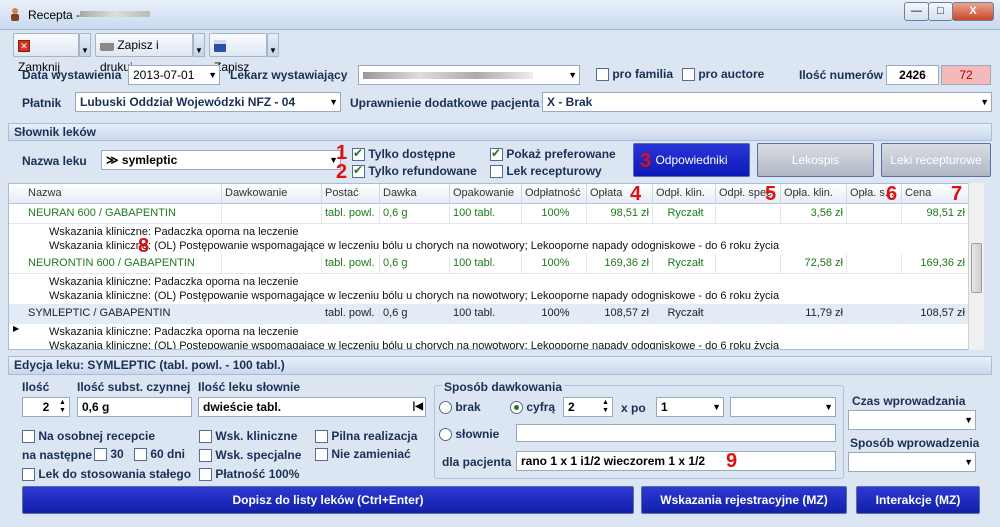 The width and height of the screenshot is (1000, 527). I want to click on payer-field: Lubuski Oddział Wojewódzki NFZ - 04 ▼, so click(208, 102).